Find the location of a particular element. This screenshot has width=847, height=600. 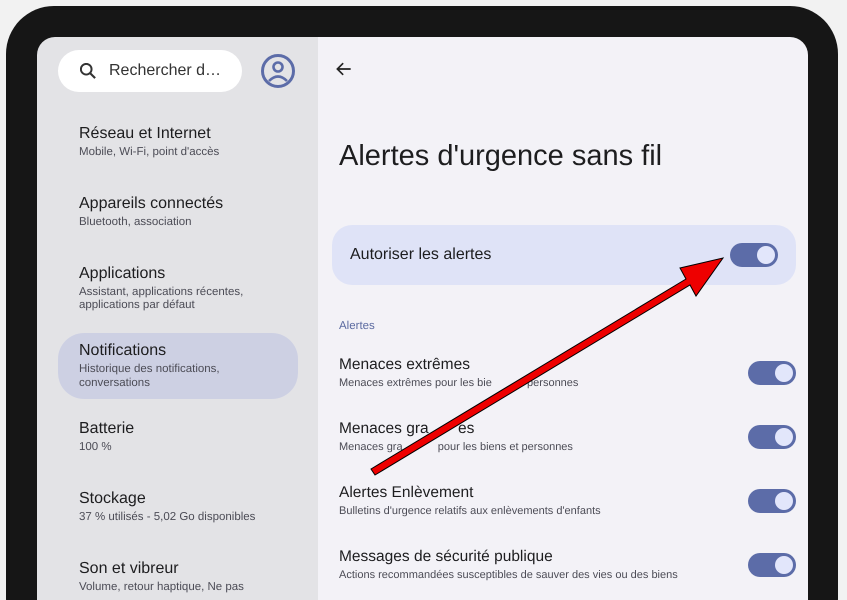

main-toggle-card: Autoriser les alertes is located at coordinates (564, 255).